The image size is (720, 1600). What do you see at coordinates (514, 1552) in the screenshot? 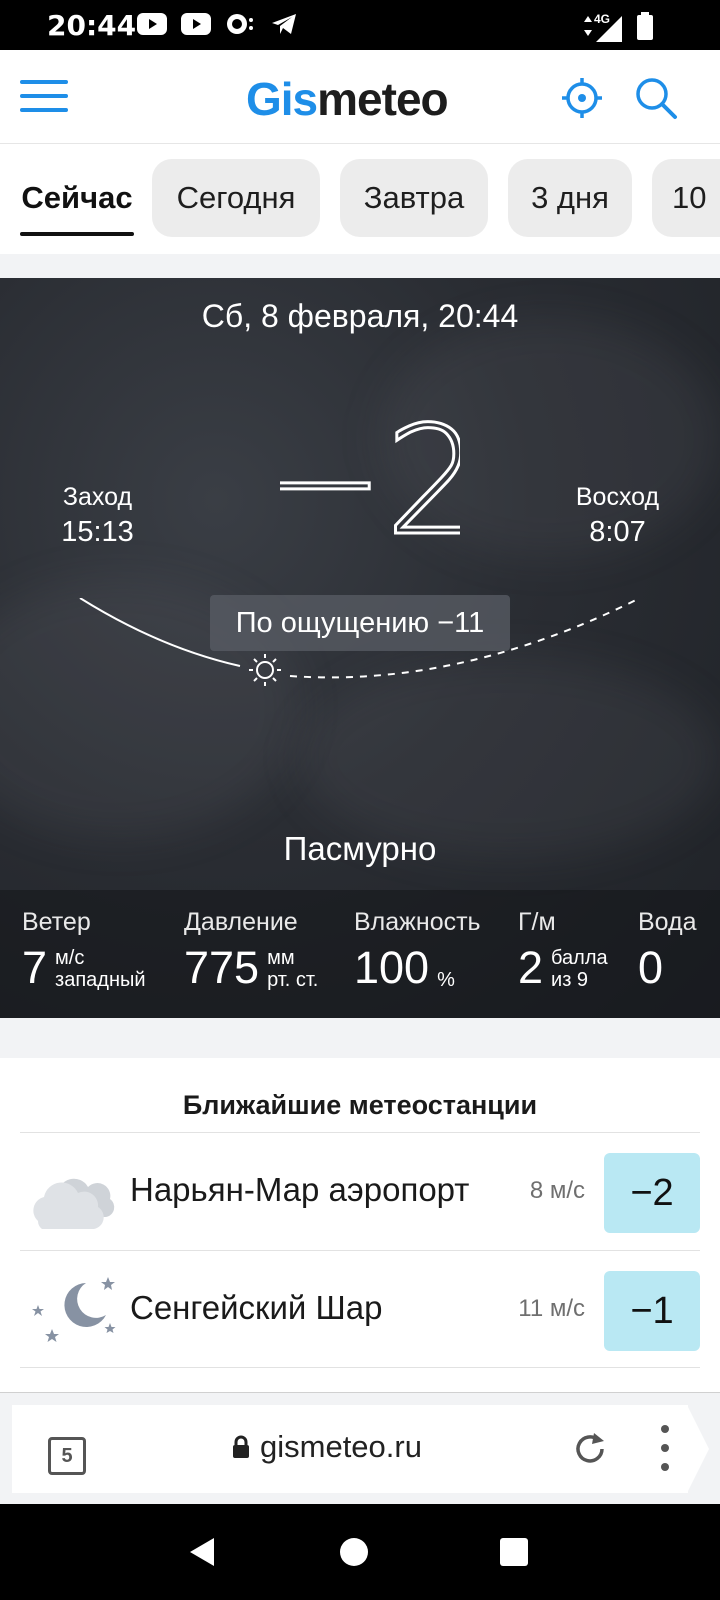
I see `recents-icon` at bounding box center [514, 1552].